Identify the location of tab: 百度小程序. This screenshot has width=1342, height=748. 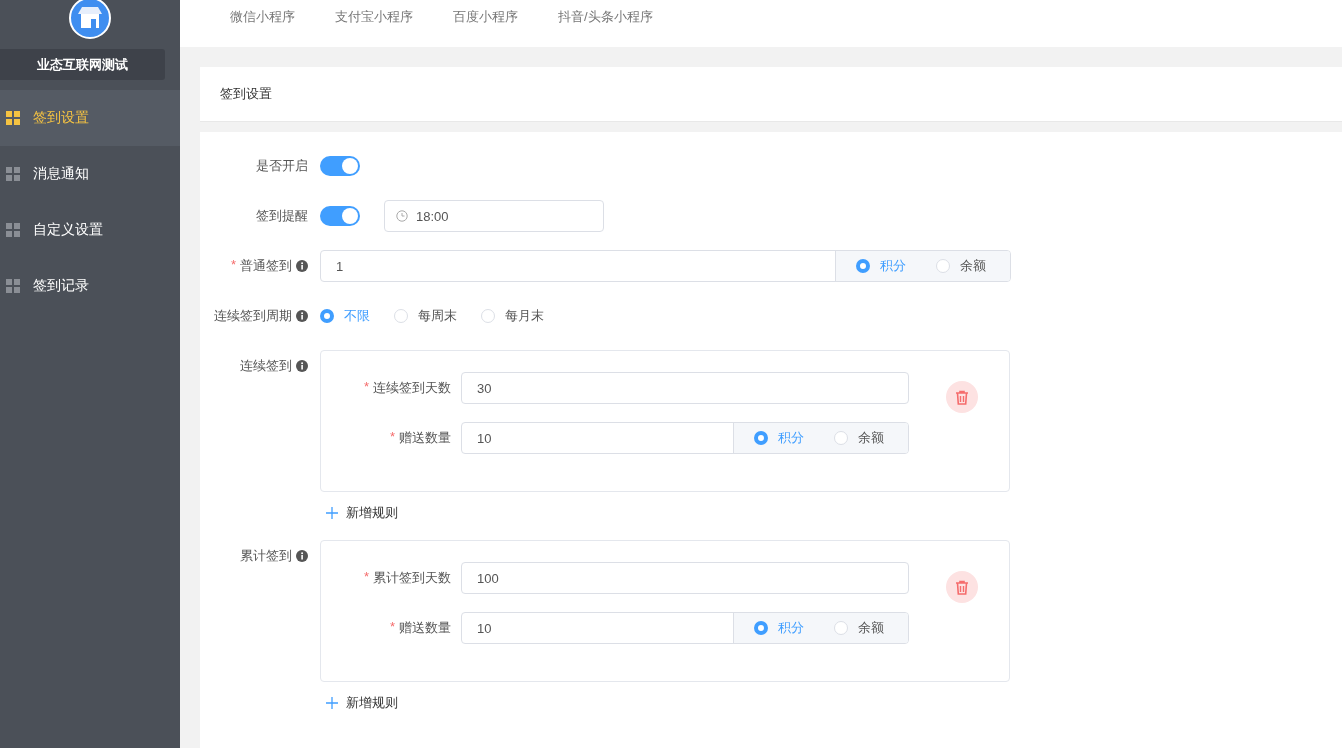
(485, 17).